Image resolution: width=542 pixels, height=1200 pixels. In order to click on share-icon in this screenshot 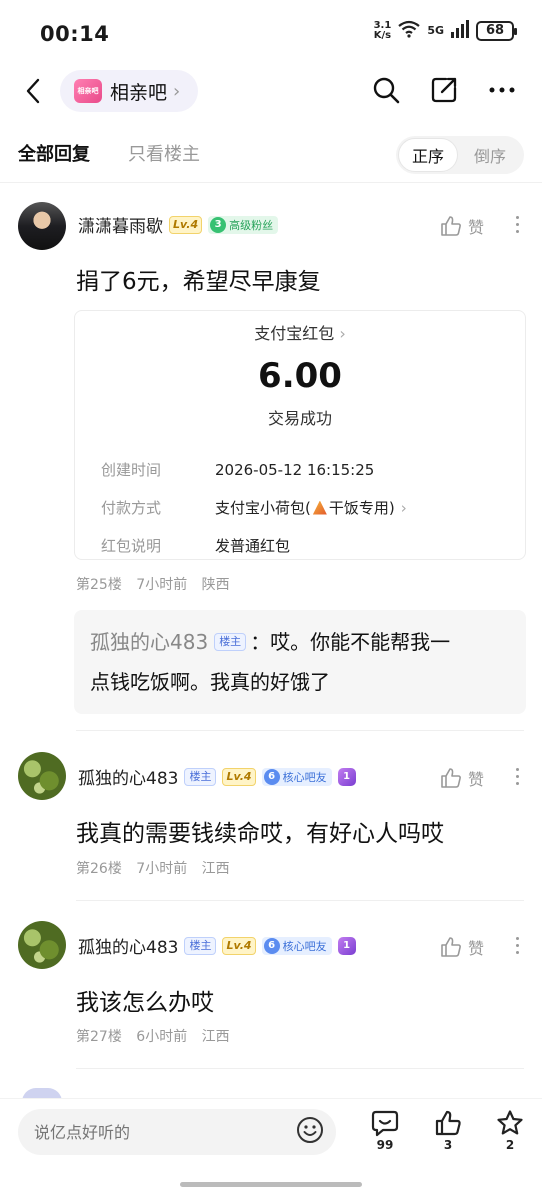, I will do `click(444, 90)`.